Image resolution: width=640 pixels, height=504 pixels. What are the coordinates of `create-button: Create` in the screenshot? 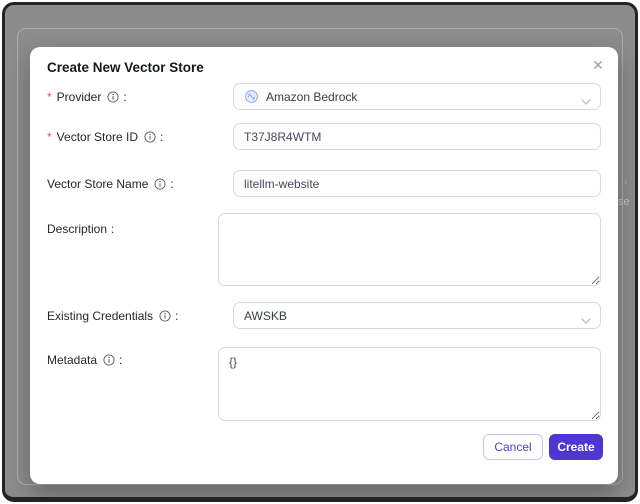 It's located at (576, 447).